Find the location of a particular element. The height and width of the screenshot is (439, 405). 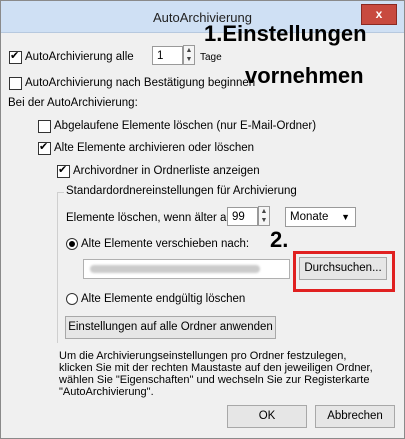

delete-older-unit-value: Monate is located at coordinates (309, 217).